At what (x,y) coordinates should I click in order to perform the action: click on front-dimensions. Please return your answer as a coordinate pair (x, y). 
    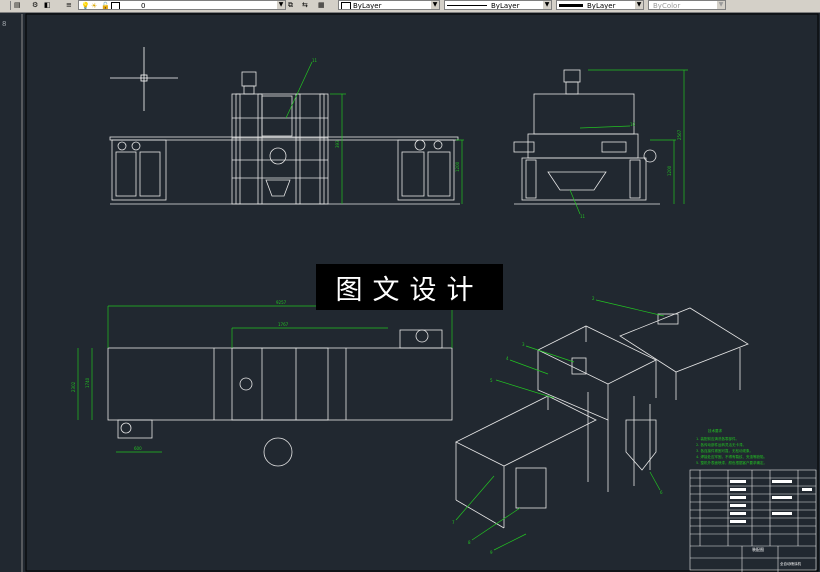
    Looking at the image, I should click on (374, 132).